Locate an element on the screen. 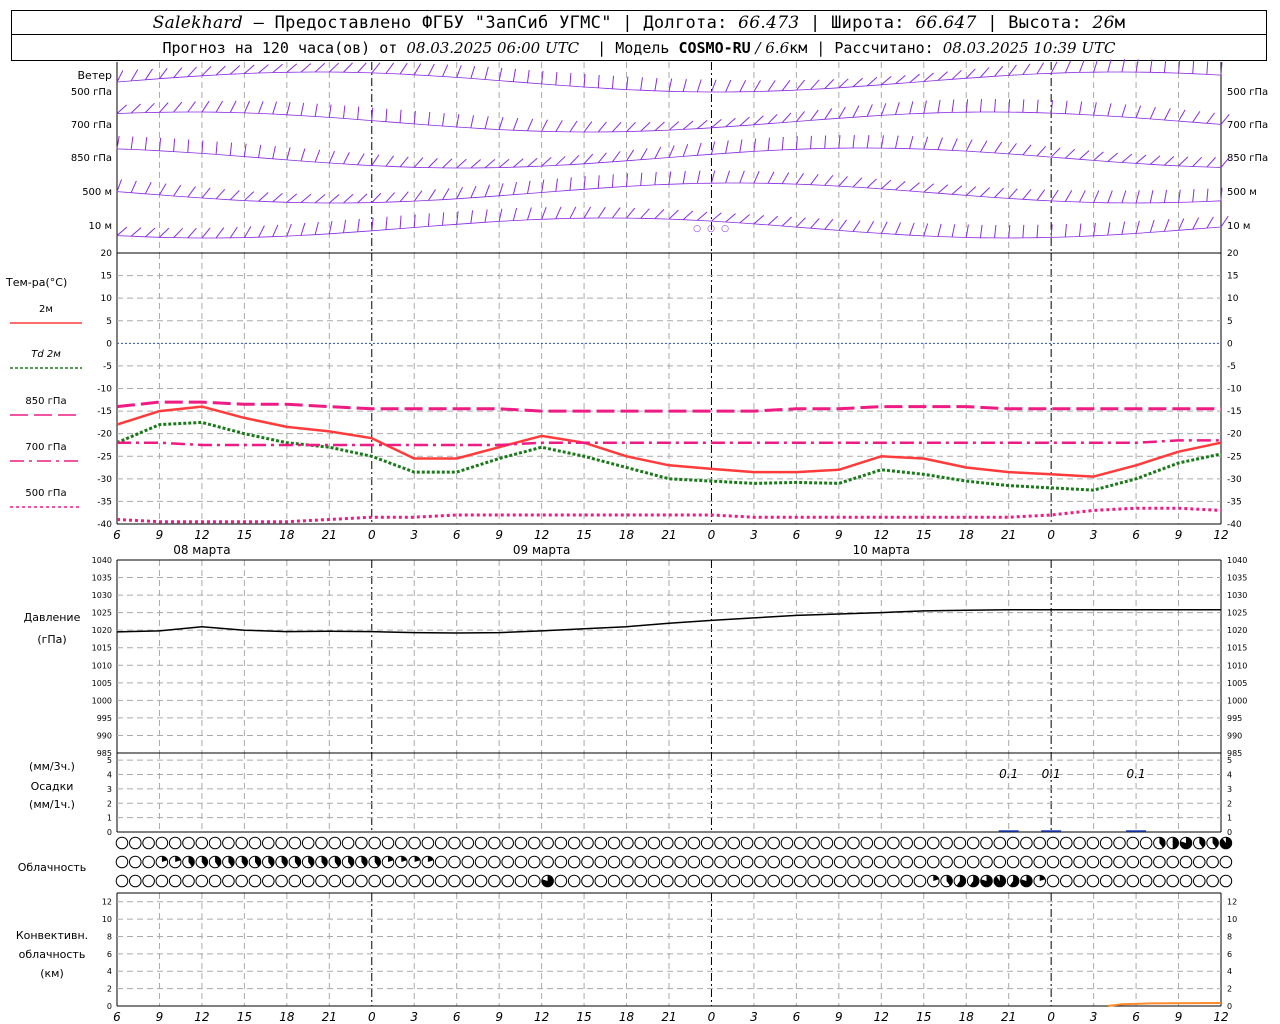 This screenshot has width=1280, height=1024. y-tick-label-right: 4 is located at coordinates (1229, 775).